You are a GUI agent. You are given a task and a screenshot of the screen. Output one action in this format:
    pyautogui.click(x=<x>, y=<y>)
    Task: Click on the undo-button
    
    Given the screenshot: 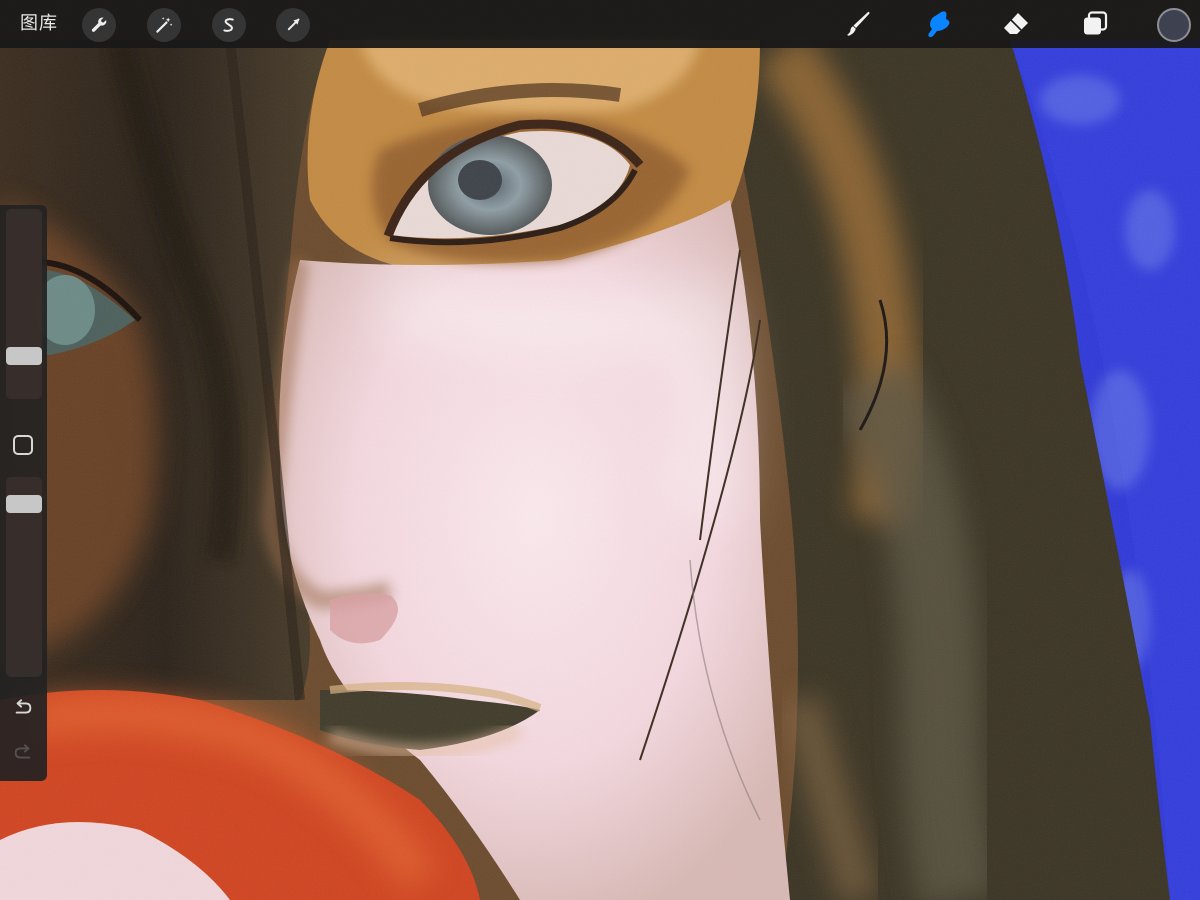 What is the action you would take?
    pyautogui.click(x=23, y=708)
    